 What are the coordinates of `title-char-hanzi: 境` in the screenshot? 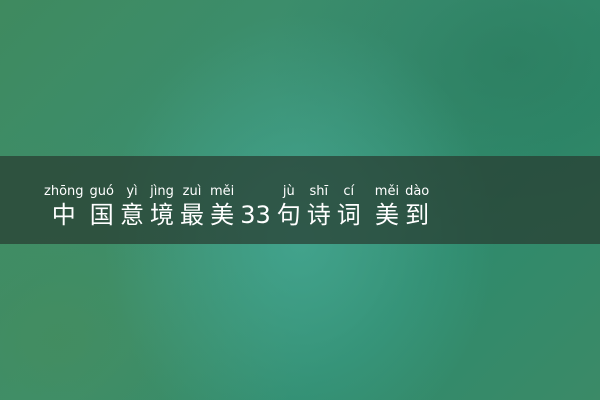 It's located at (161, 215).